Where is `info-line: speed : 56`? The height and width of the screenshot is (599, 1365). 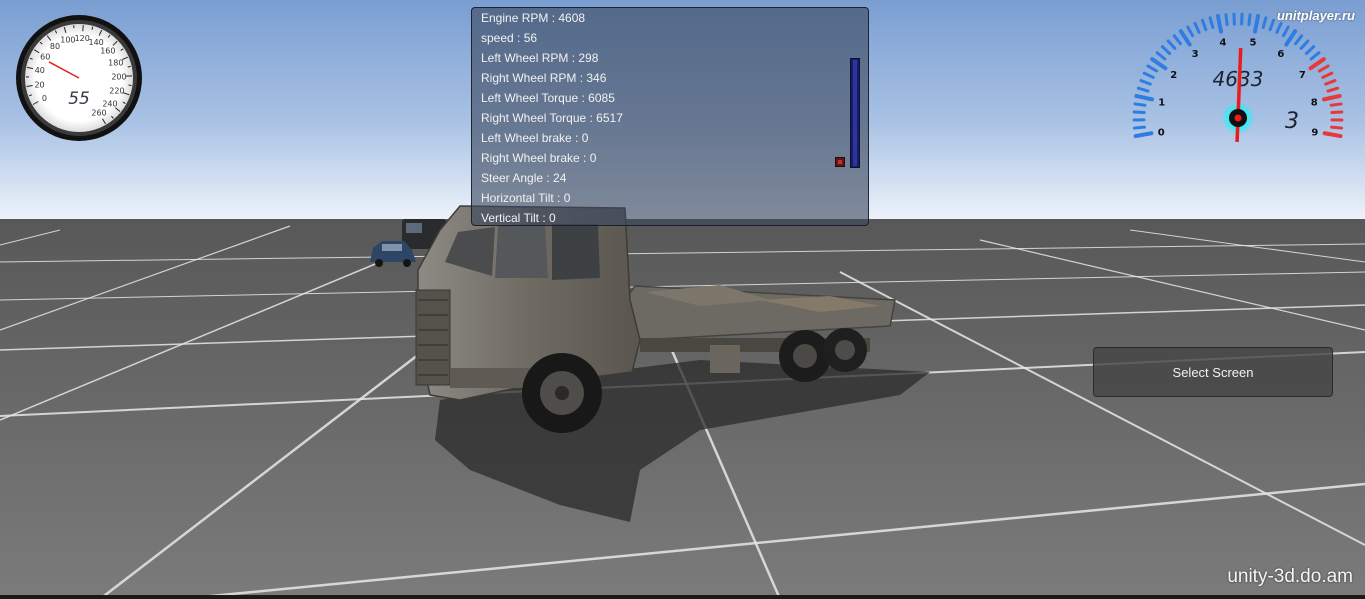 info-line: speed : 56 is located at coordinates (509, 38).